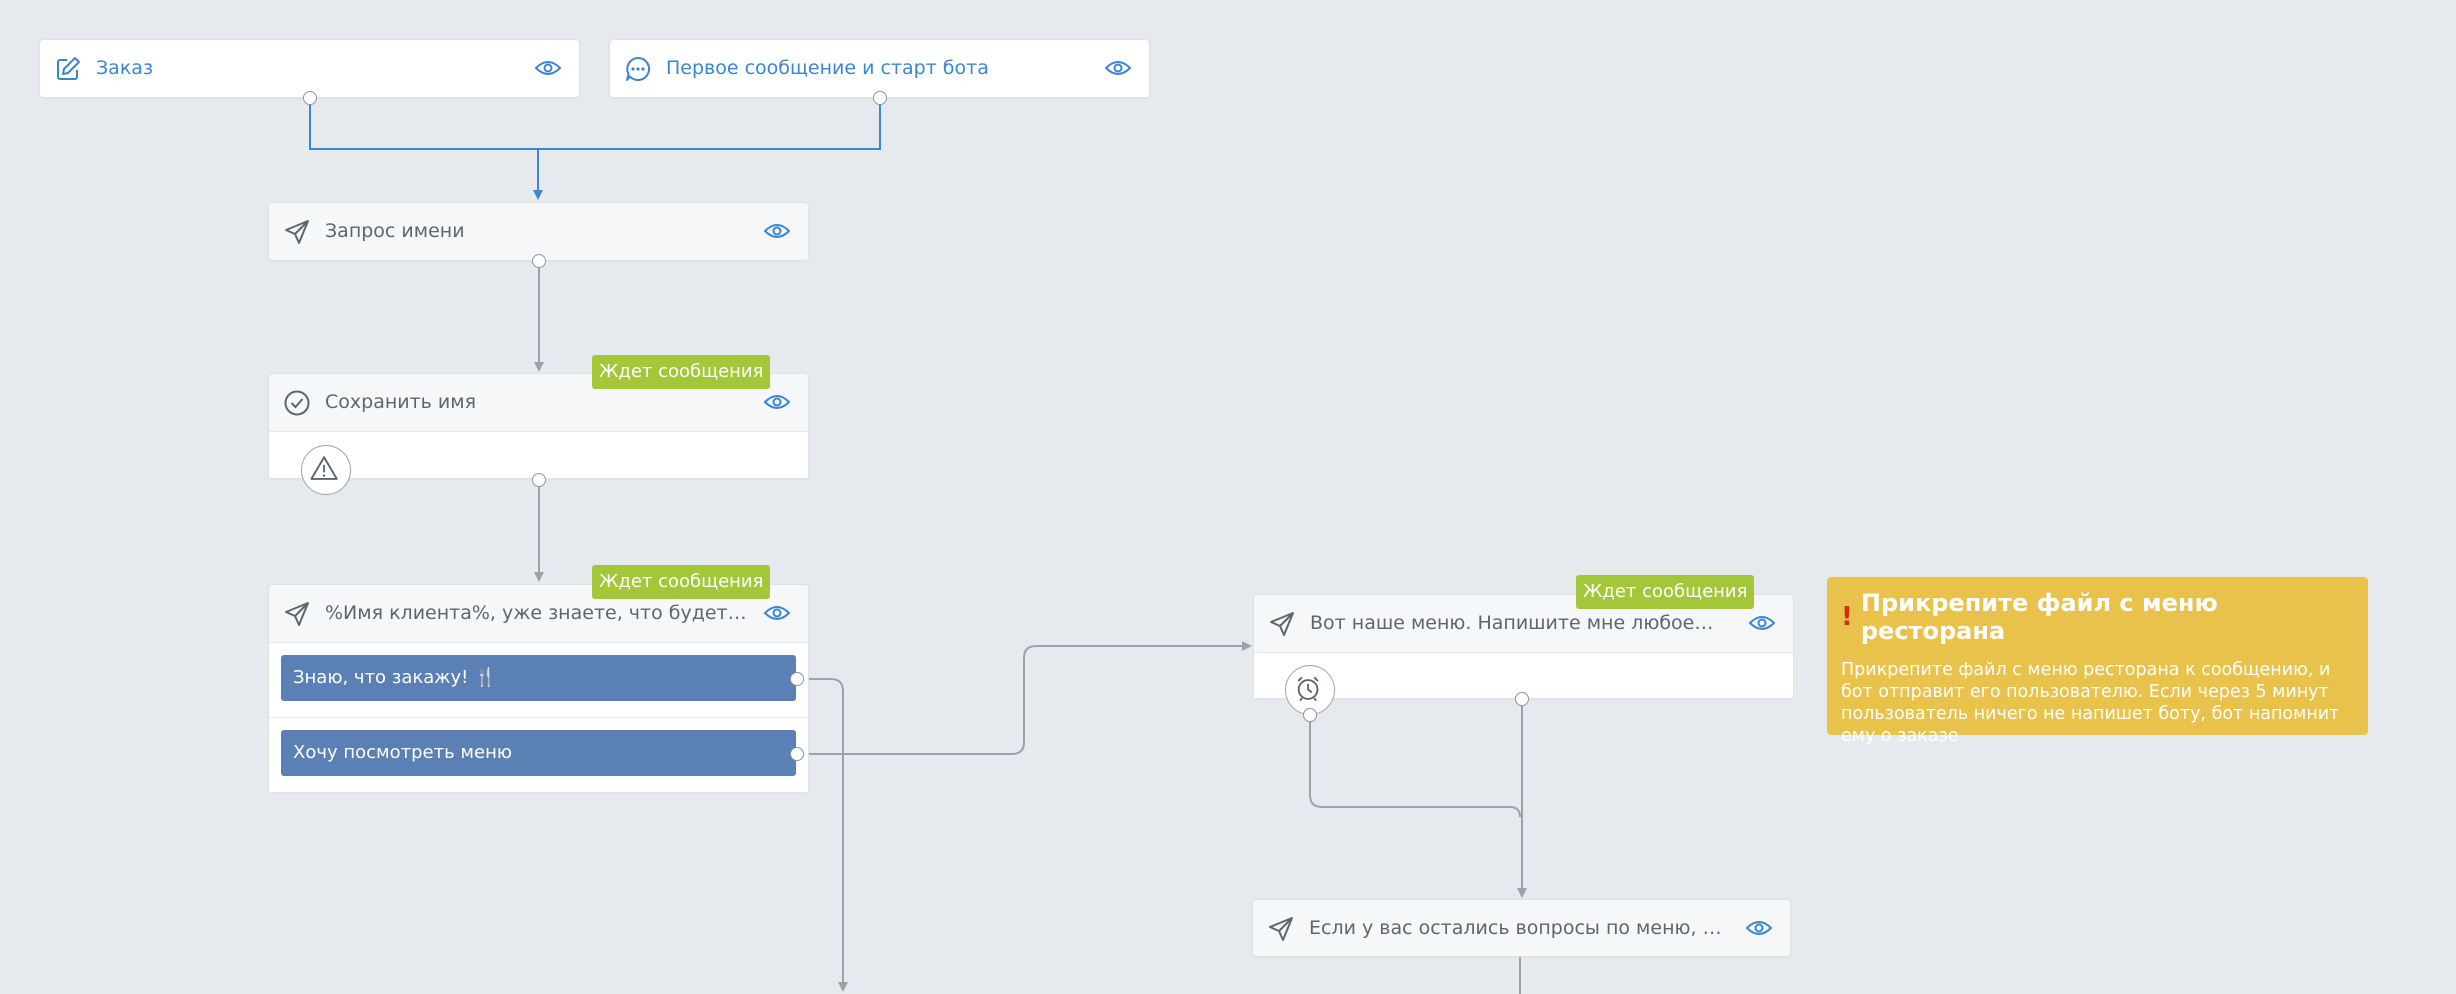  Describe the element at coordinates (1415, 766) in the screenshot. I see `wire-timer-to-questions` at that location.